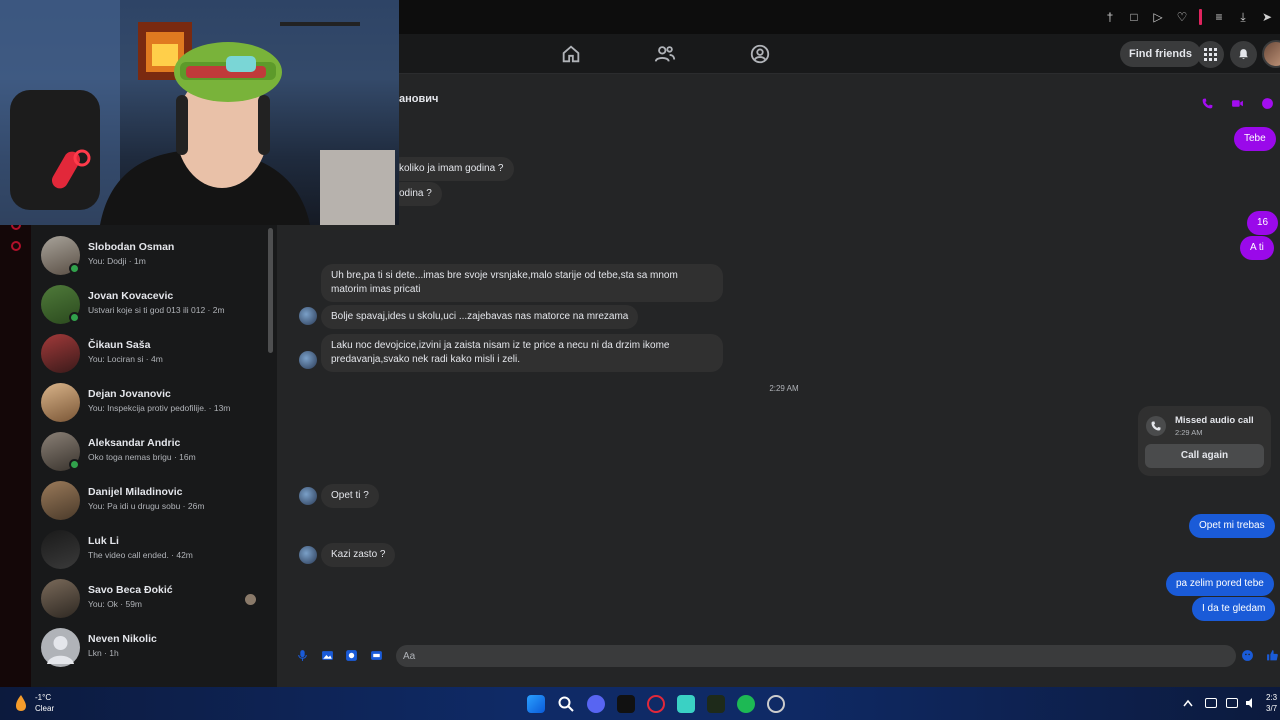 The height and width of the screenshot is (720, 1280). Describe the element at coordinates (566, 704) in the screenshot. I see `search-icon` at that location.